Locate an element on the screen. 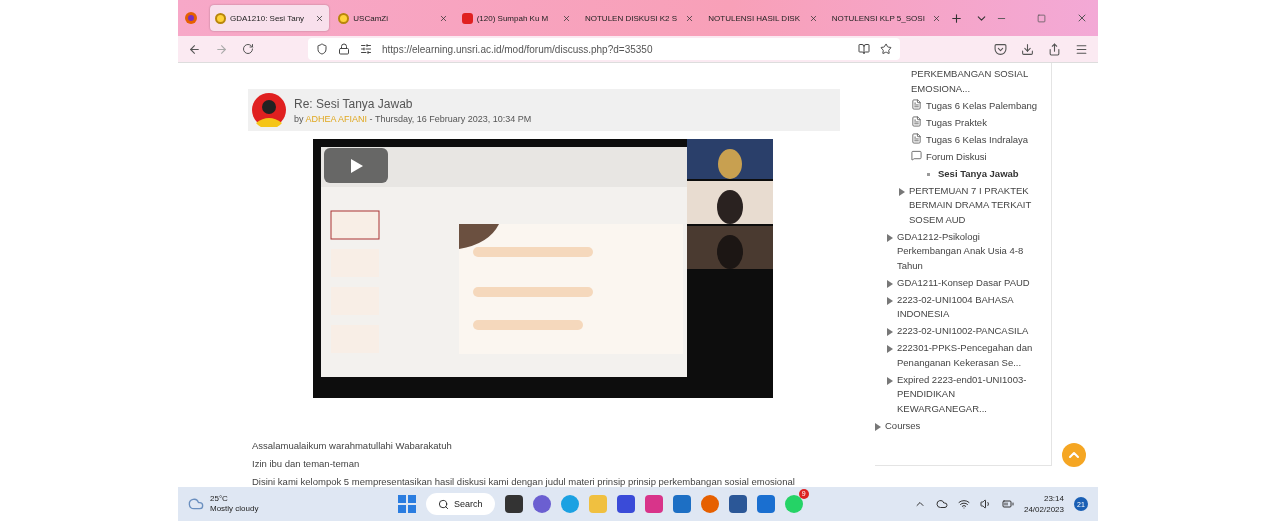  permissions-icon is located at coordinates (366, 49).